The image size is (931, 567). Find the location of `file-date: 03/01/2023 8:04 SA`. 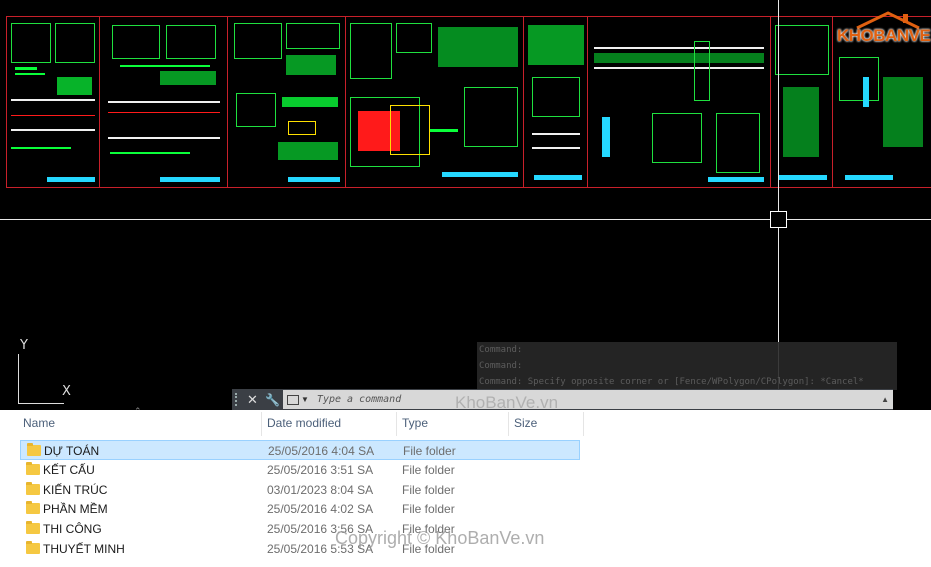

file-date: 03/01/2023 8:04 SA is located at coordinates (320, 490).